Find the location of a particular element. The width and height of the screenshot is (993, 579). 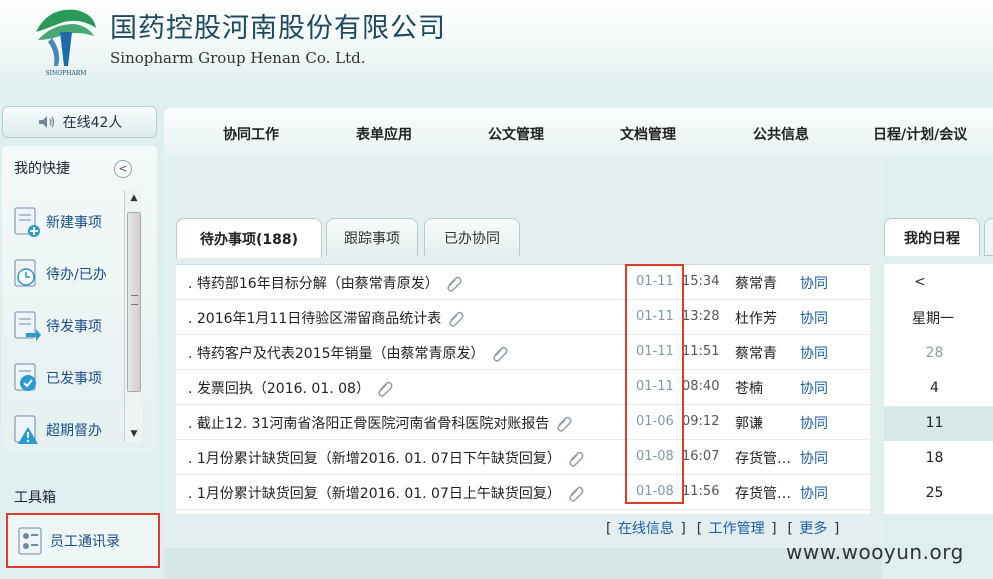

task-title: . 1月份累计缺货回复（新增2016. 01. 07日下午缺货回复） is located at coordinates (386, 458).